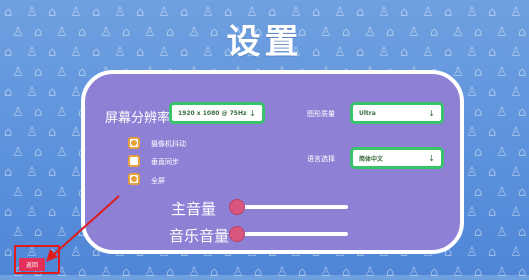  I want to click on back-button: 返回, so click(32, 264).